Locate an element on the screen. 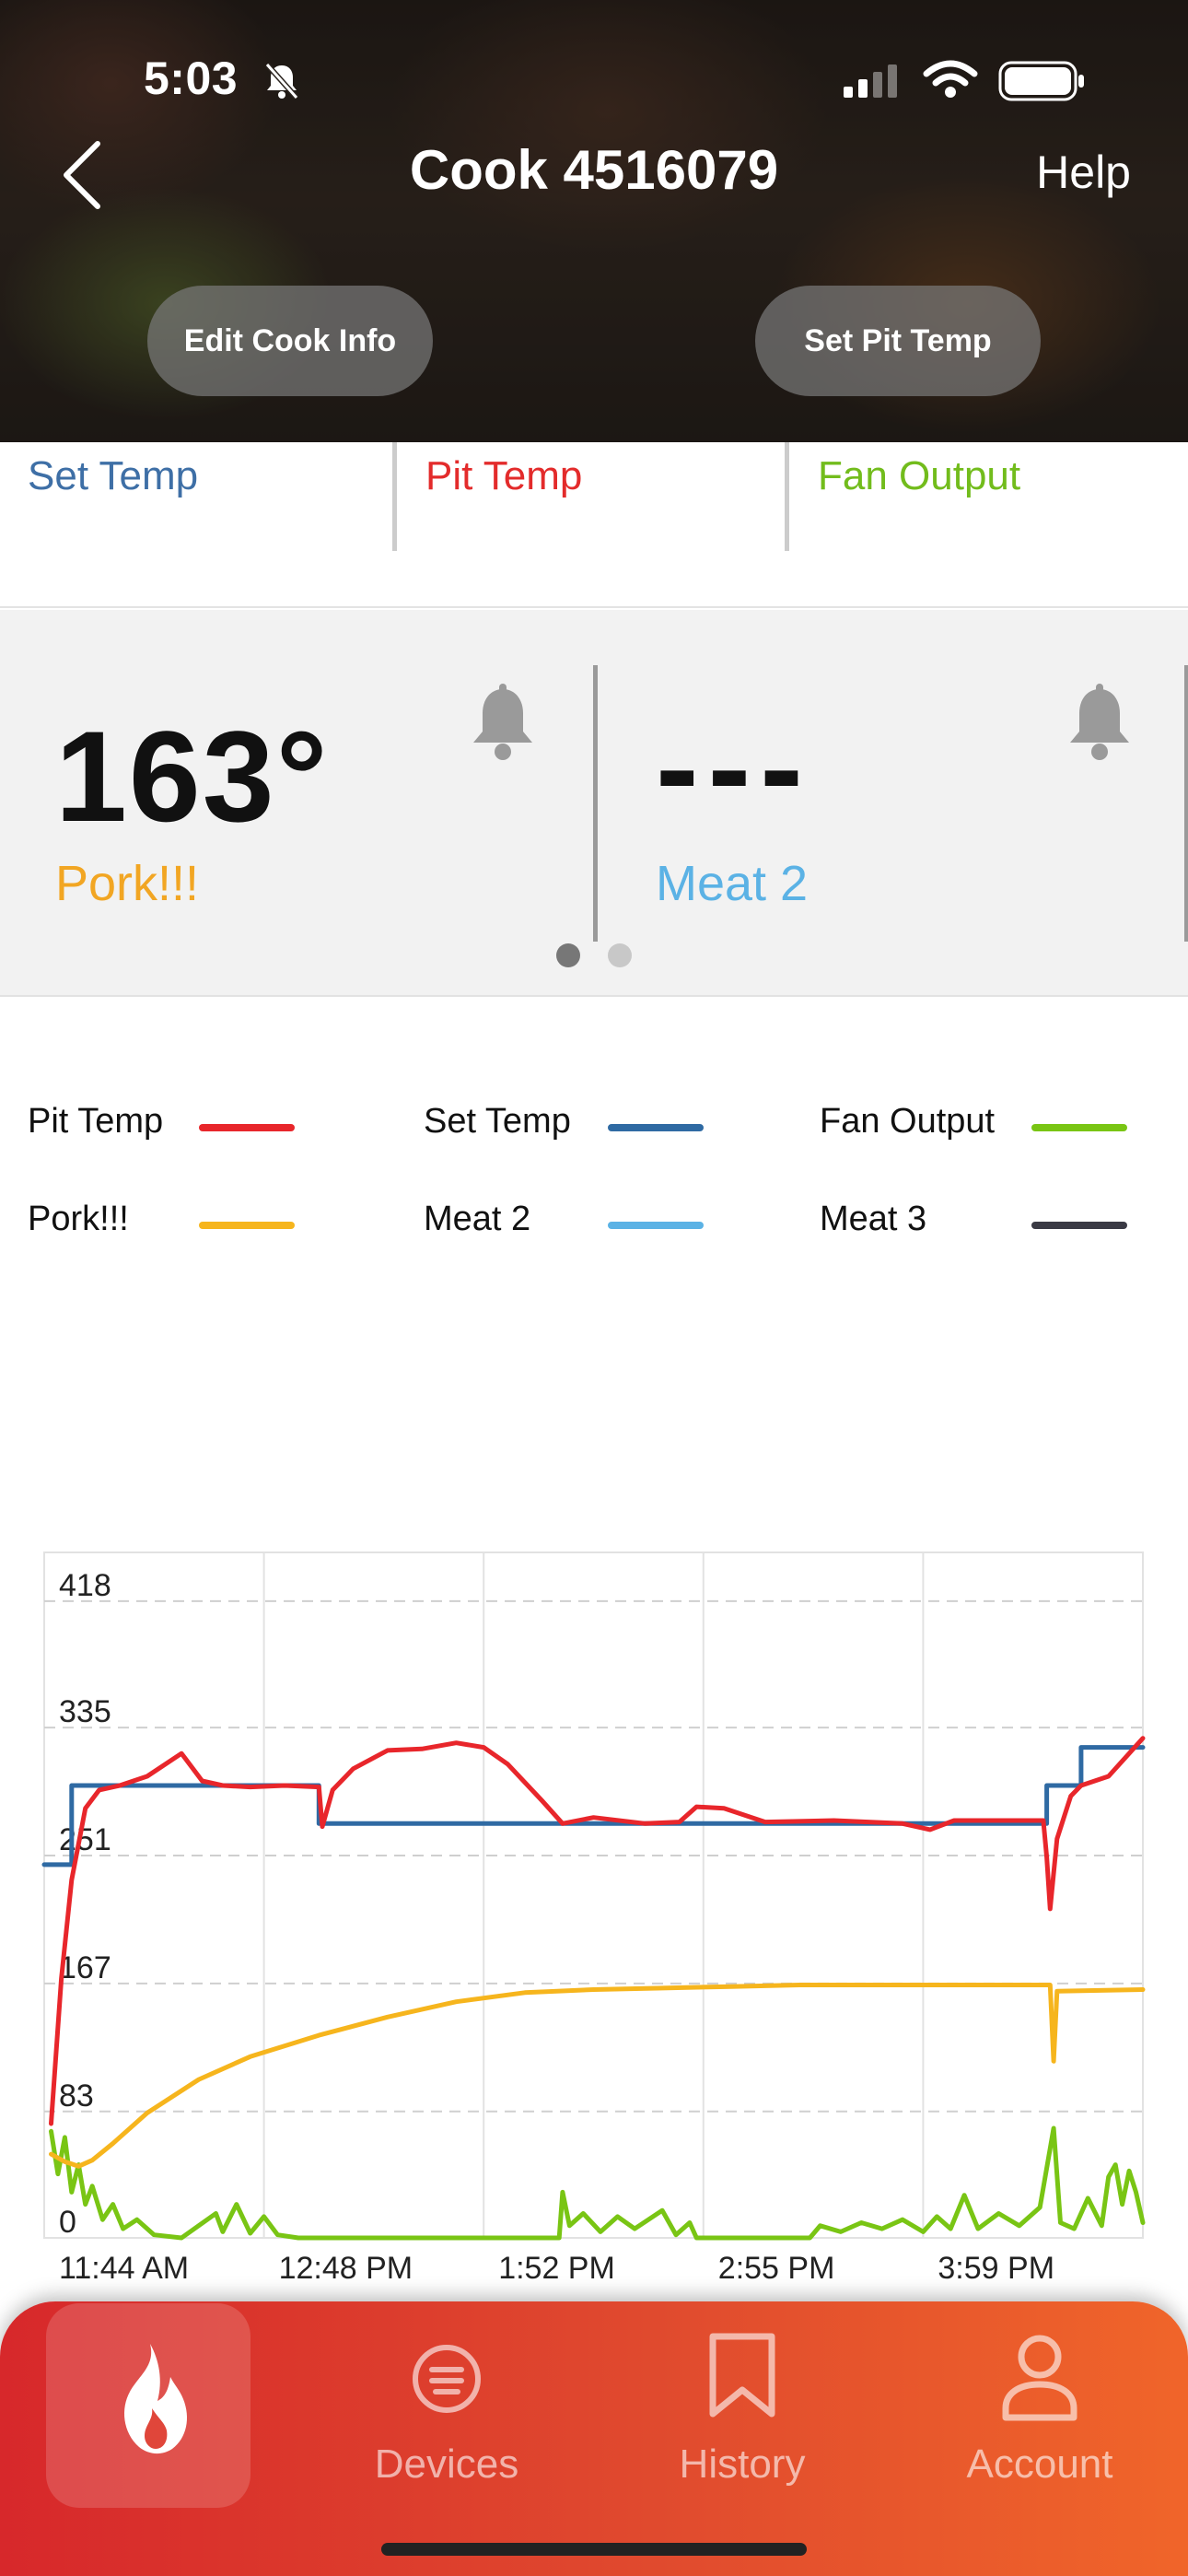 Image resolution: width=1188 pixels, height=2576 pixels. person-icon is located at coordinates (1039, 2379).